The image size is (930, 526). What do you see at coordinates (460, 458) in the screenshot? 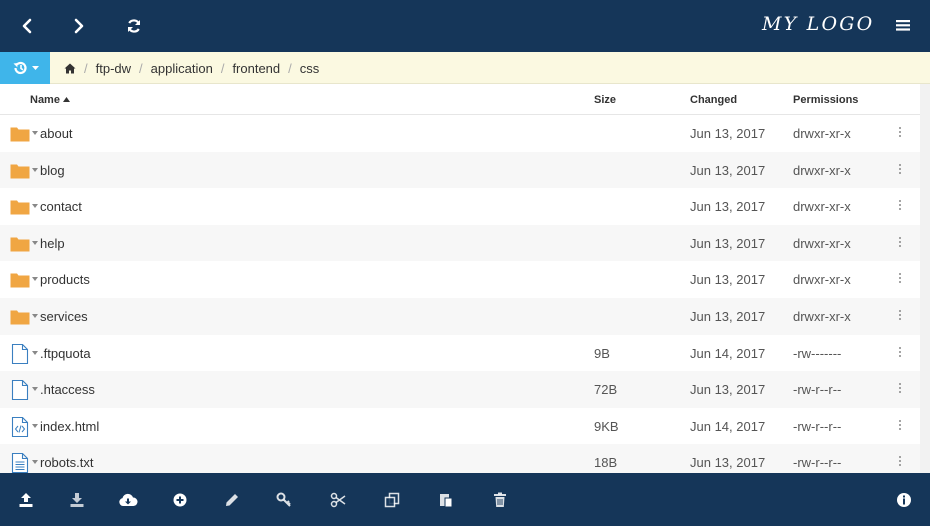
I see `file-row: robots.txt 18B Jun 13, 2017 -rw-r--r--` at bounding box center [460, 458].